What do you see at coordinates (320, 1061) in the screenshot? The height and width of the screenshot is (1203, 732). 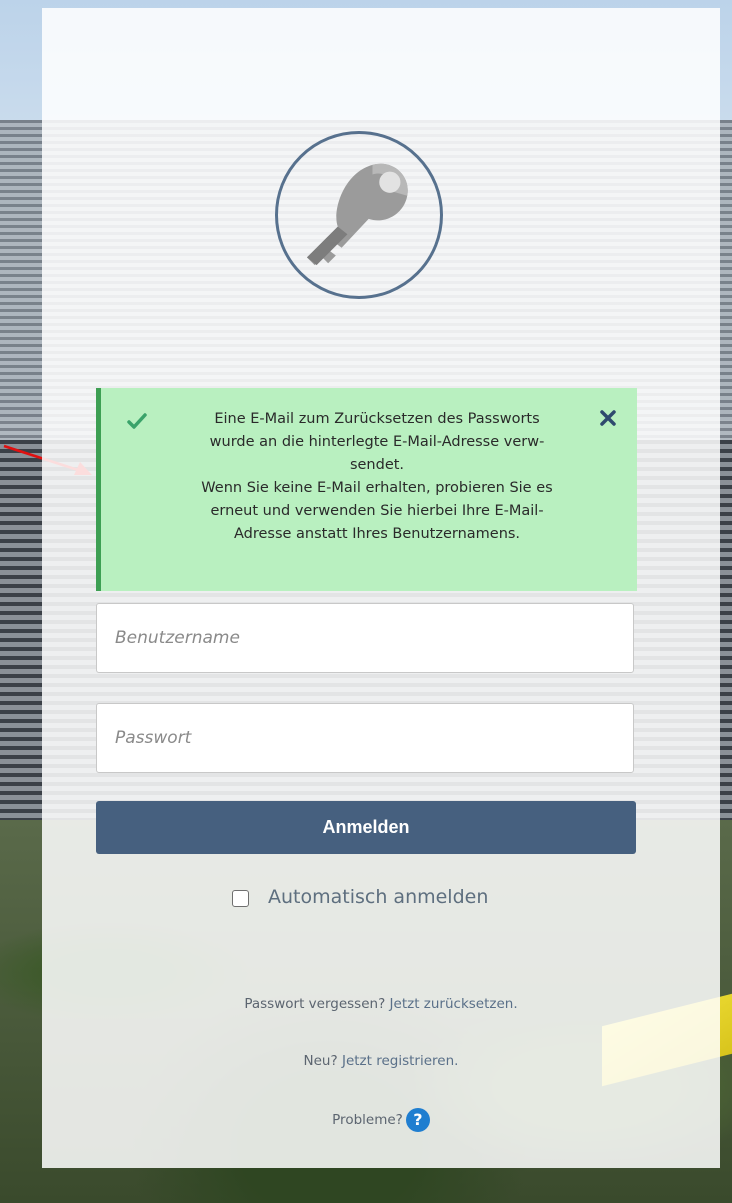 I see `new-prefix: Neu?` at bounding box center [320, 1061].